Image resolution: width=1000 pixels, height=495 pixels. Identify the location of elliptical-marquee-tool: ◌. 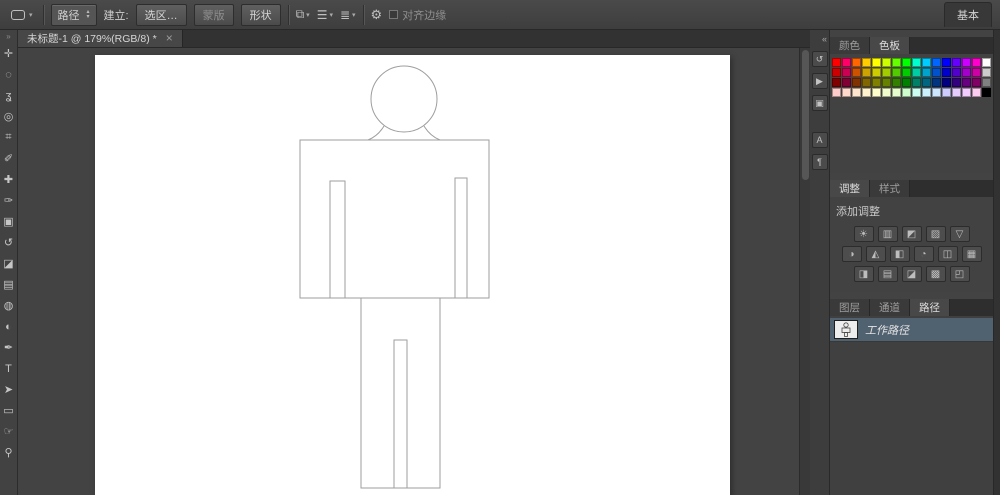
(9, 74).